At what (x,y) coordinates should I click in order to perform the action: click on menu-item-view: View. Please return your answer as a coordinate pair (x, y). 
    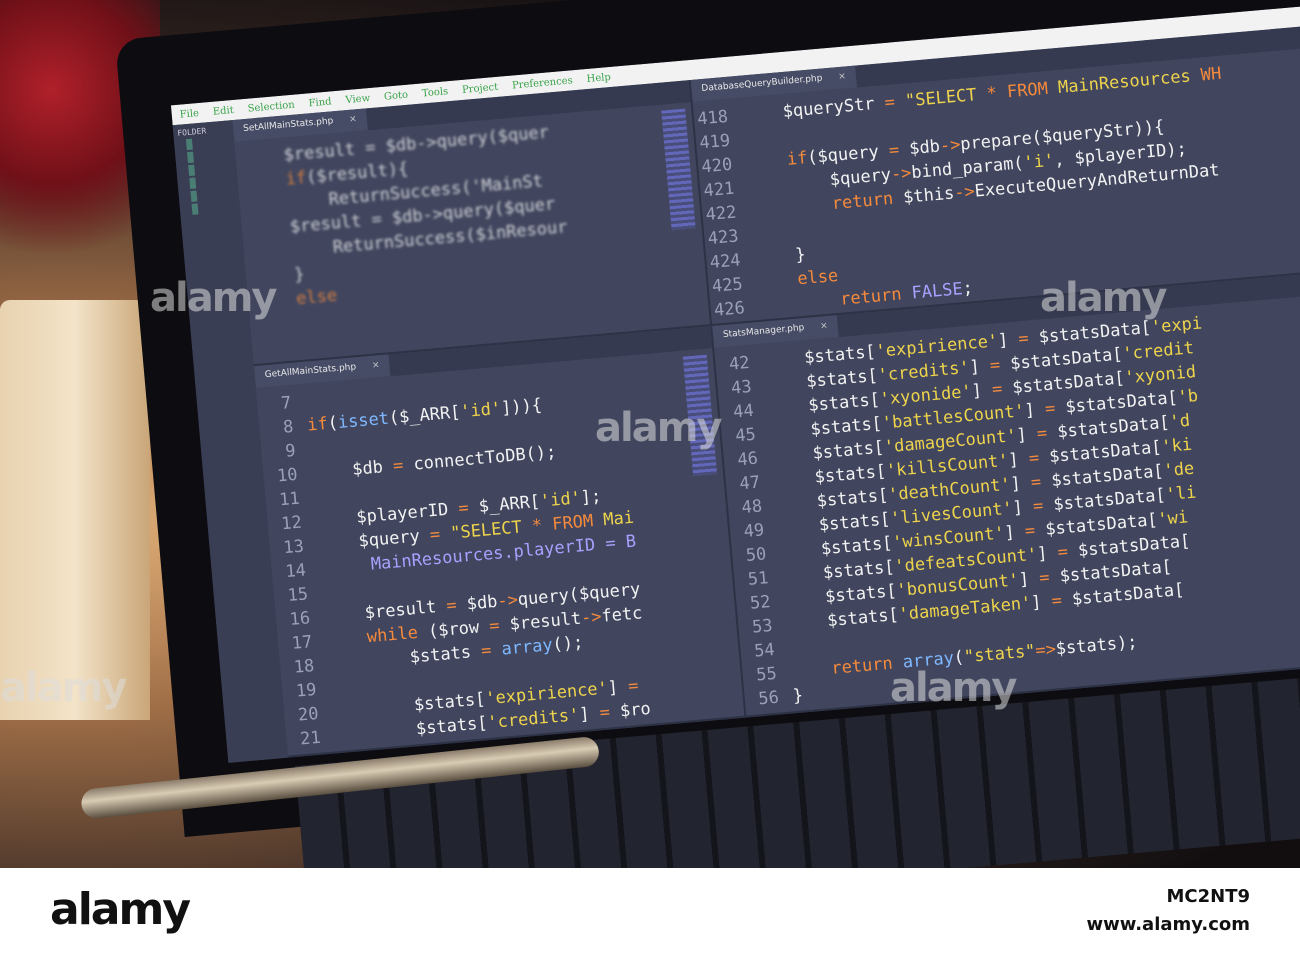
    Looking at the image, I should click on (358, 99).